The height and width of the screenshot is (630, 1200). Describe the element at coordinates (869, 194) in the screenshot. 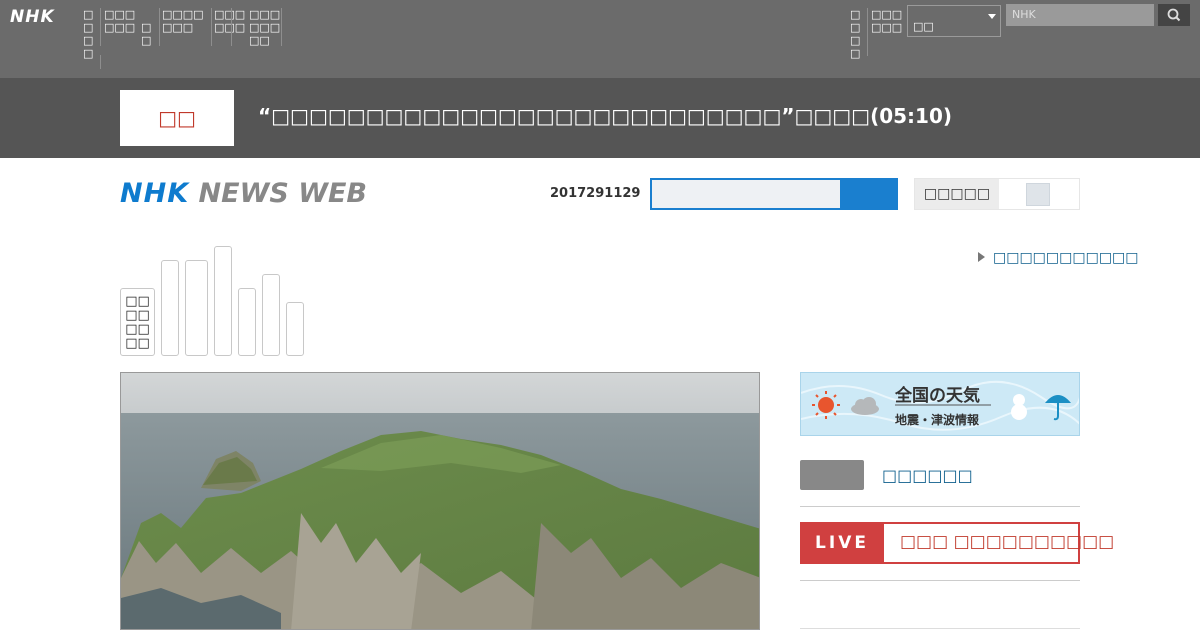

I see `site-search-button` at that location.